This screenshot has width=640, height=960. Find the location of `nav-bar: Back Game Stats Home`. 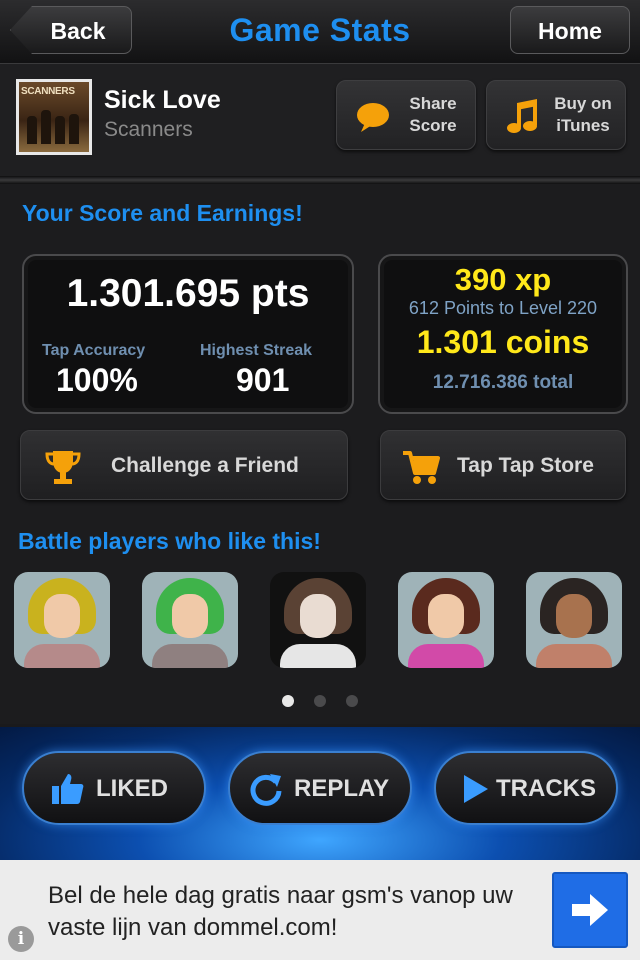

nav-bar: Back Game Stats Home is located at coordinates (320, 32).